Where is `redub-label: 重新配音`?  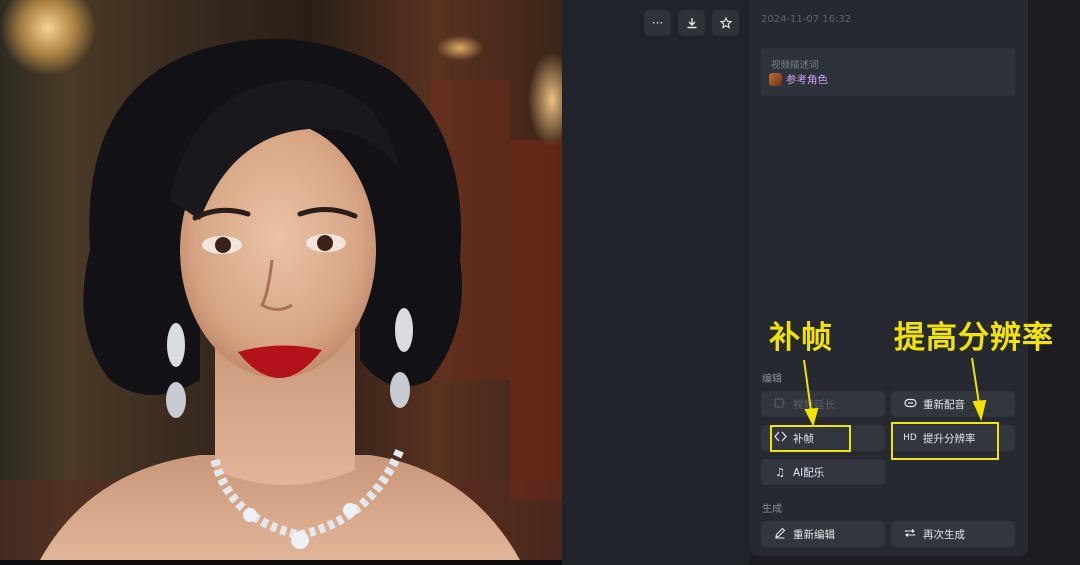
redub-label: 重新配音 is located at coordinates (944, 404).